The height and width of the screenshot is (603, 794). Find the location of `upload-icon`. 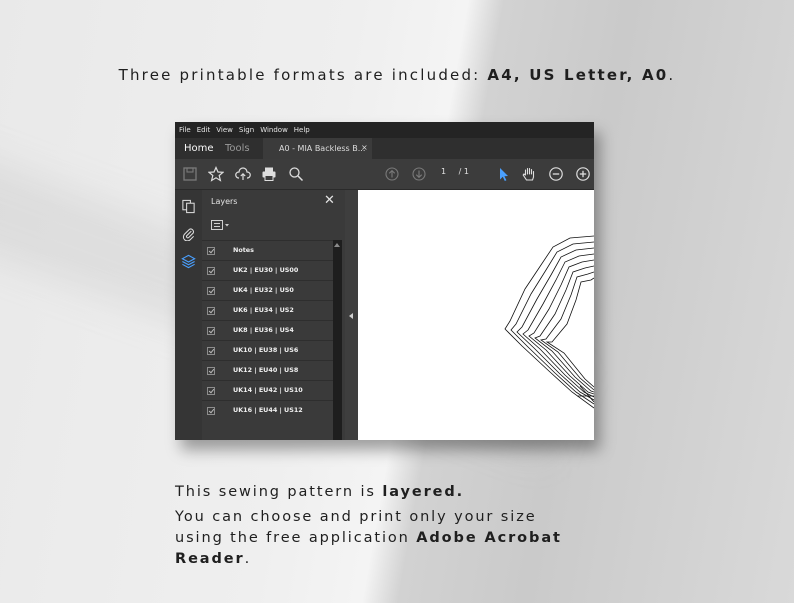

upload-icon is located at coordinates (243, 174).